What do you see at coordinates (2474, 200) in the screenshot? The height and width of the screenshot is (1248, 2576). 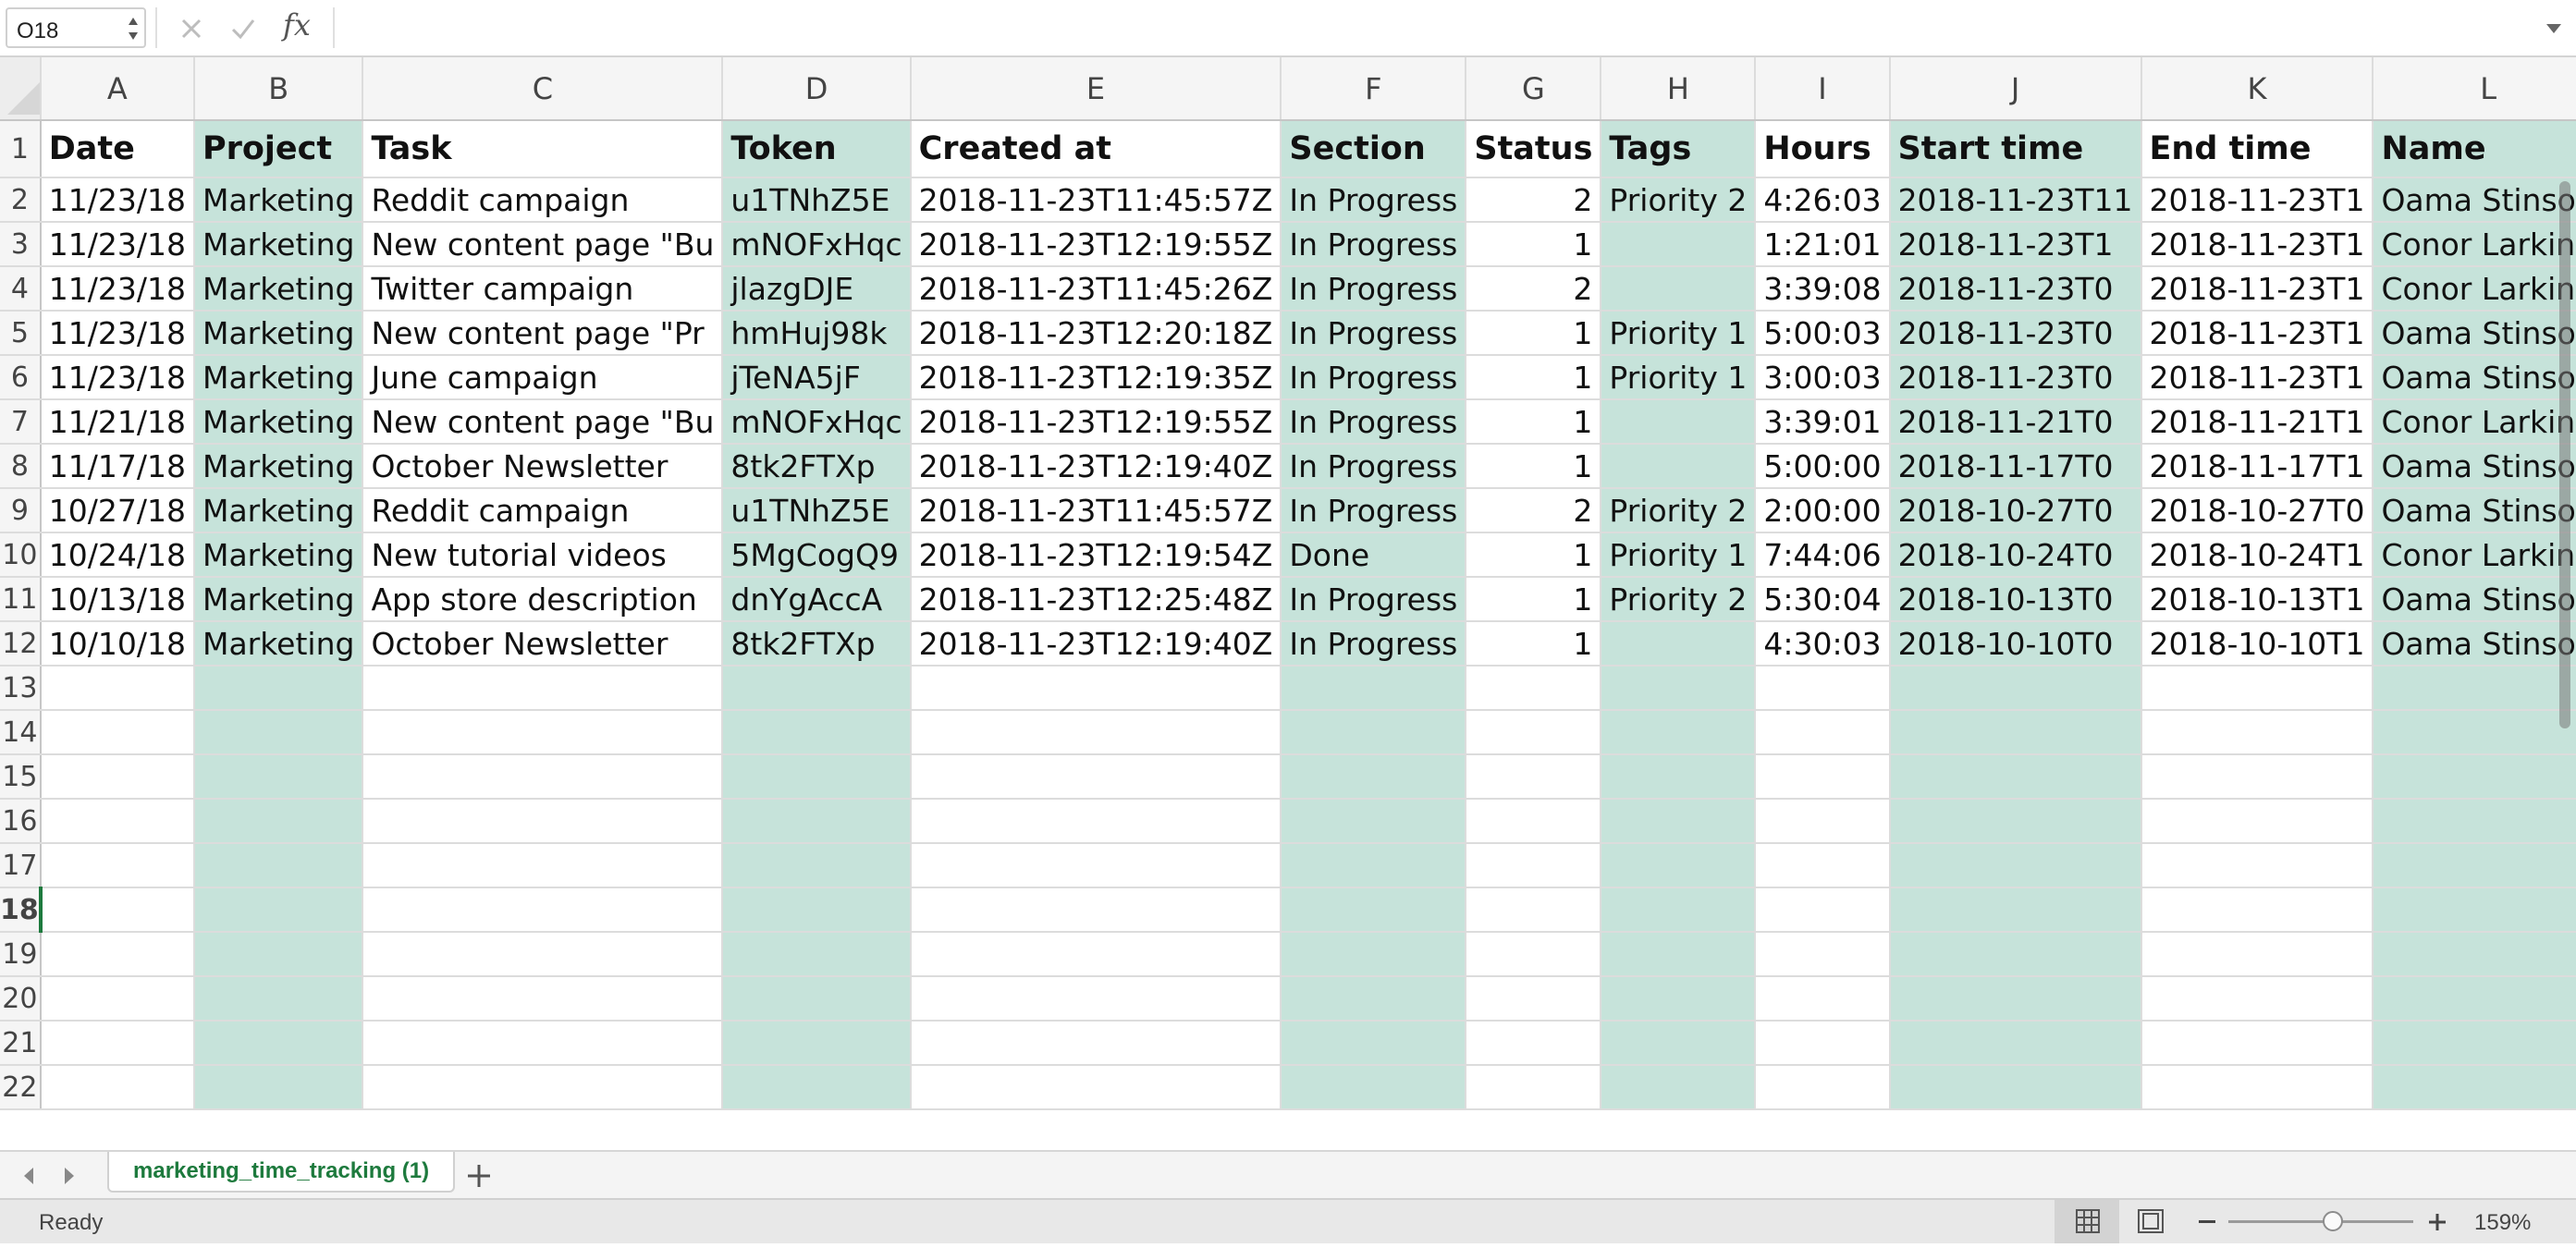 I see `cell-l2: Oama Stinson` at bounding box center [2474, 200].